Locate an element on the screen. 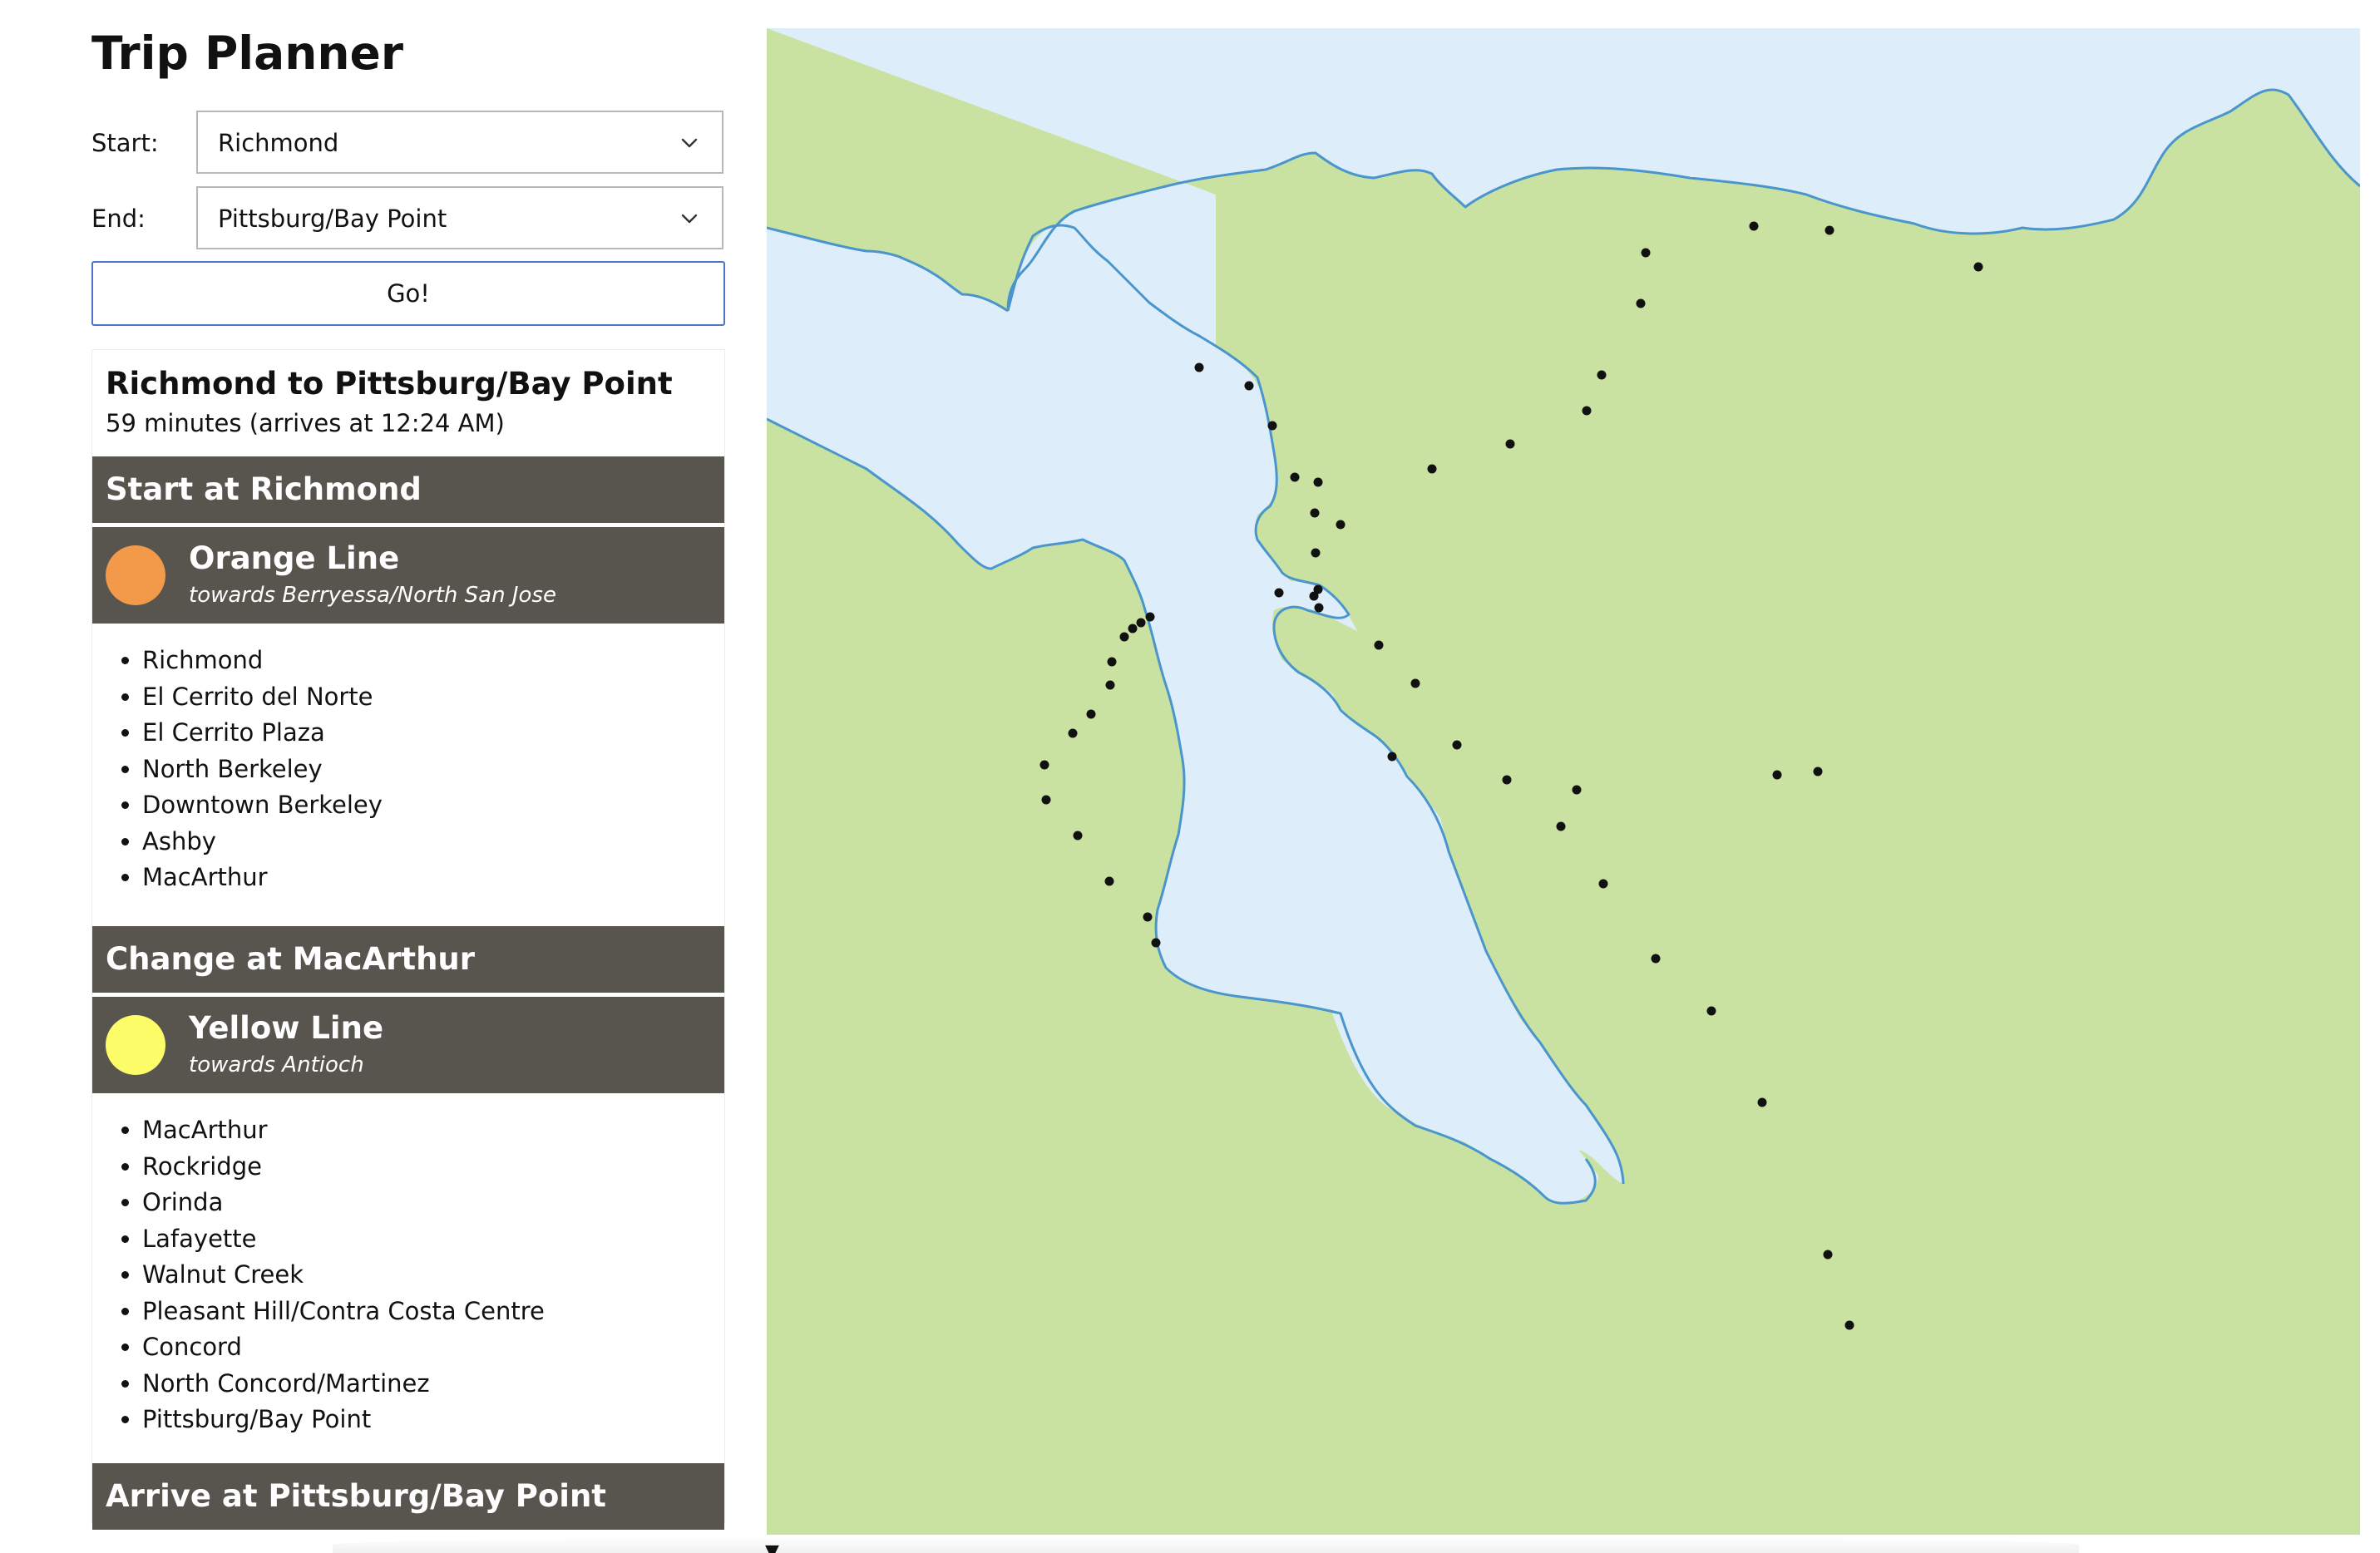  stop-list-item: Walnut Creek is located at coordinates (343, 1275).